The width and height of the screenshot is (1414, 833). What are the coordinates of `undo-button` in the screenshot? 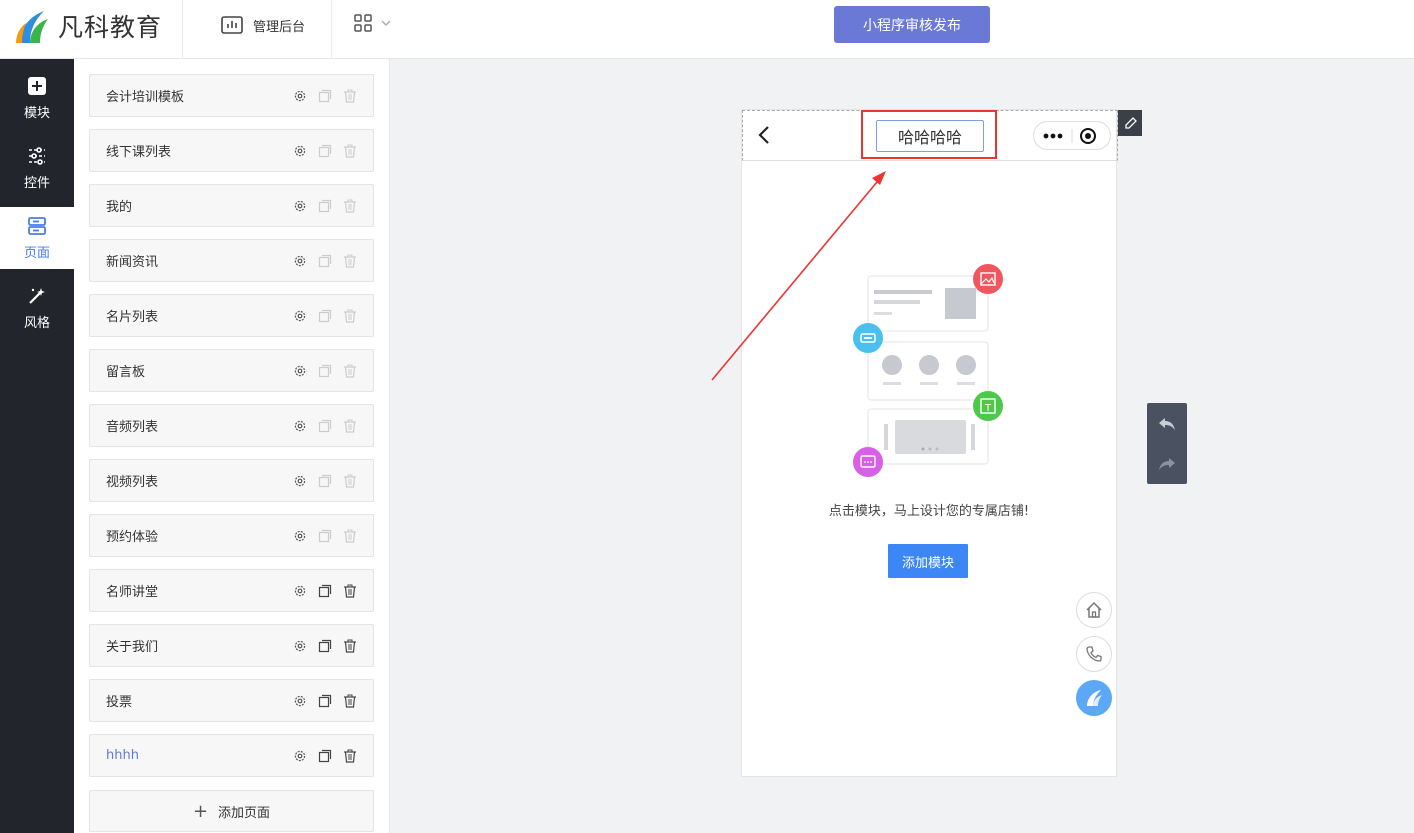 It's located at (1167, 424).